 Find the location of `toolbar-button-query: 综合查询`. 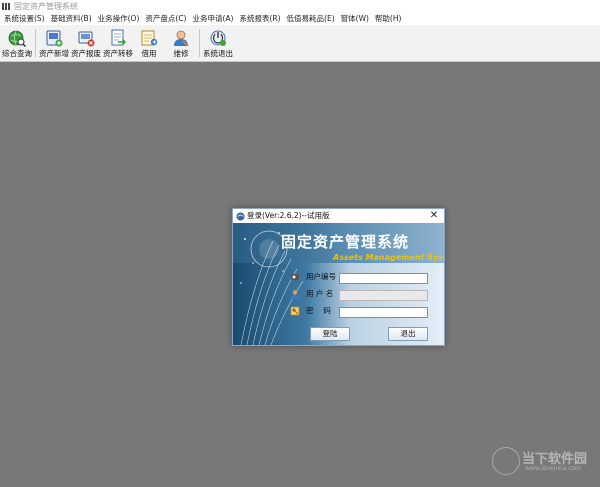

toolbar-button-query: 综合查询 is located at coordinates (17, 43).